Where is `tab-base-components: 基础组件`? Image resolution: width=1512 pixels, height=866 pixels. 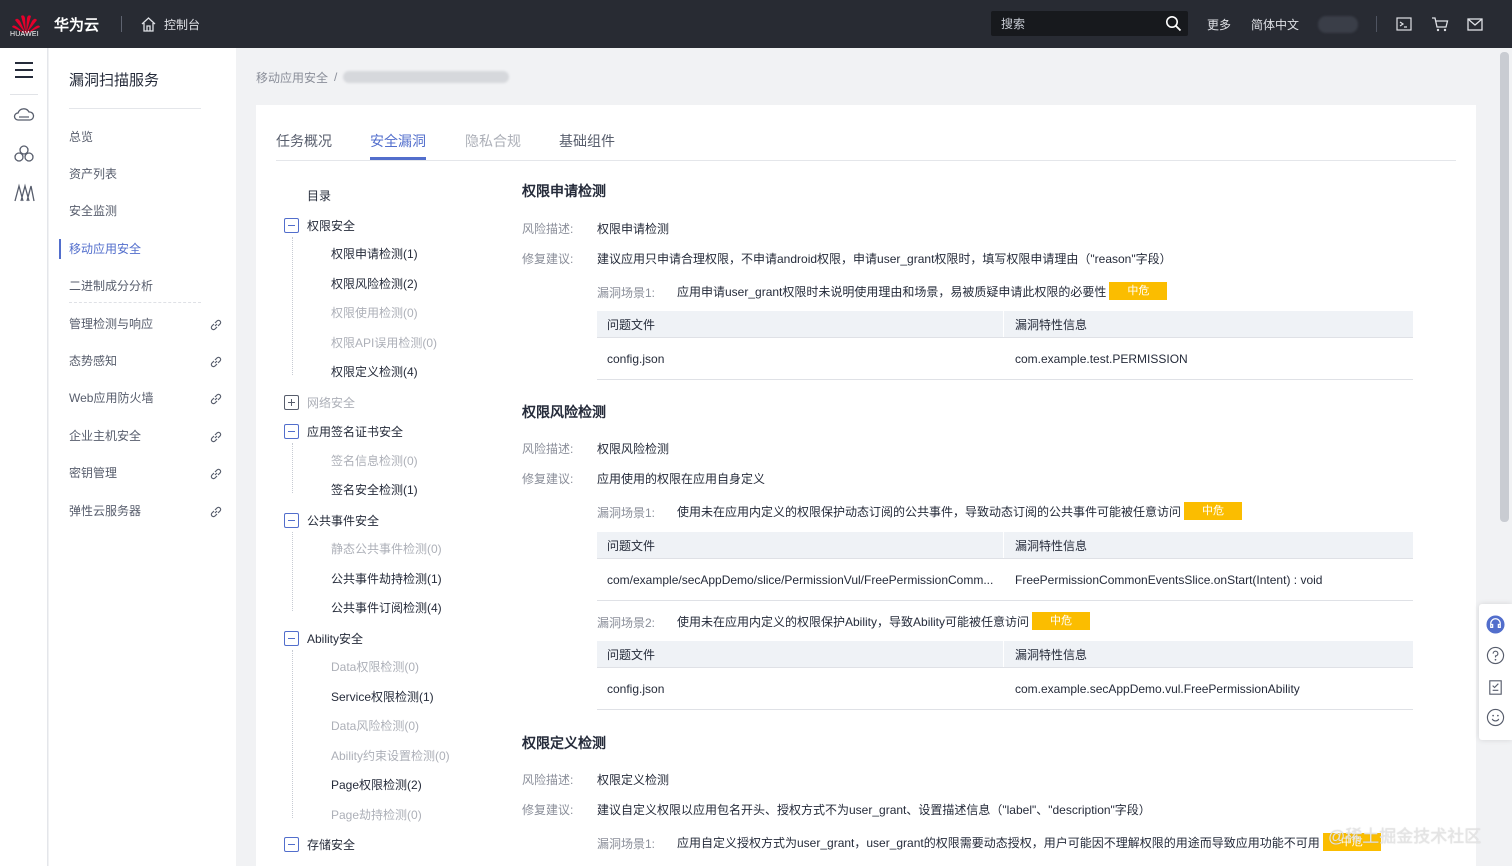
tab-base-components: 基础组件 is located at coordinates (587, 146).